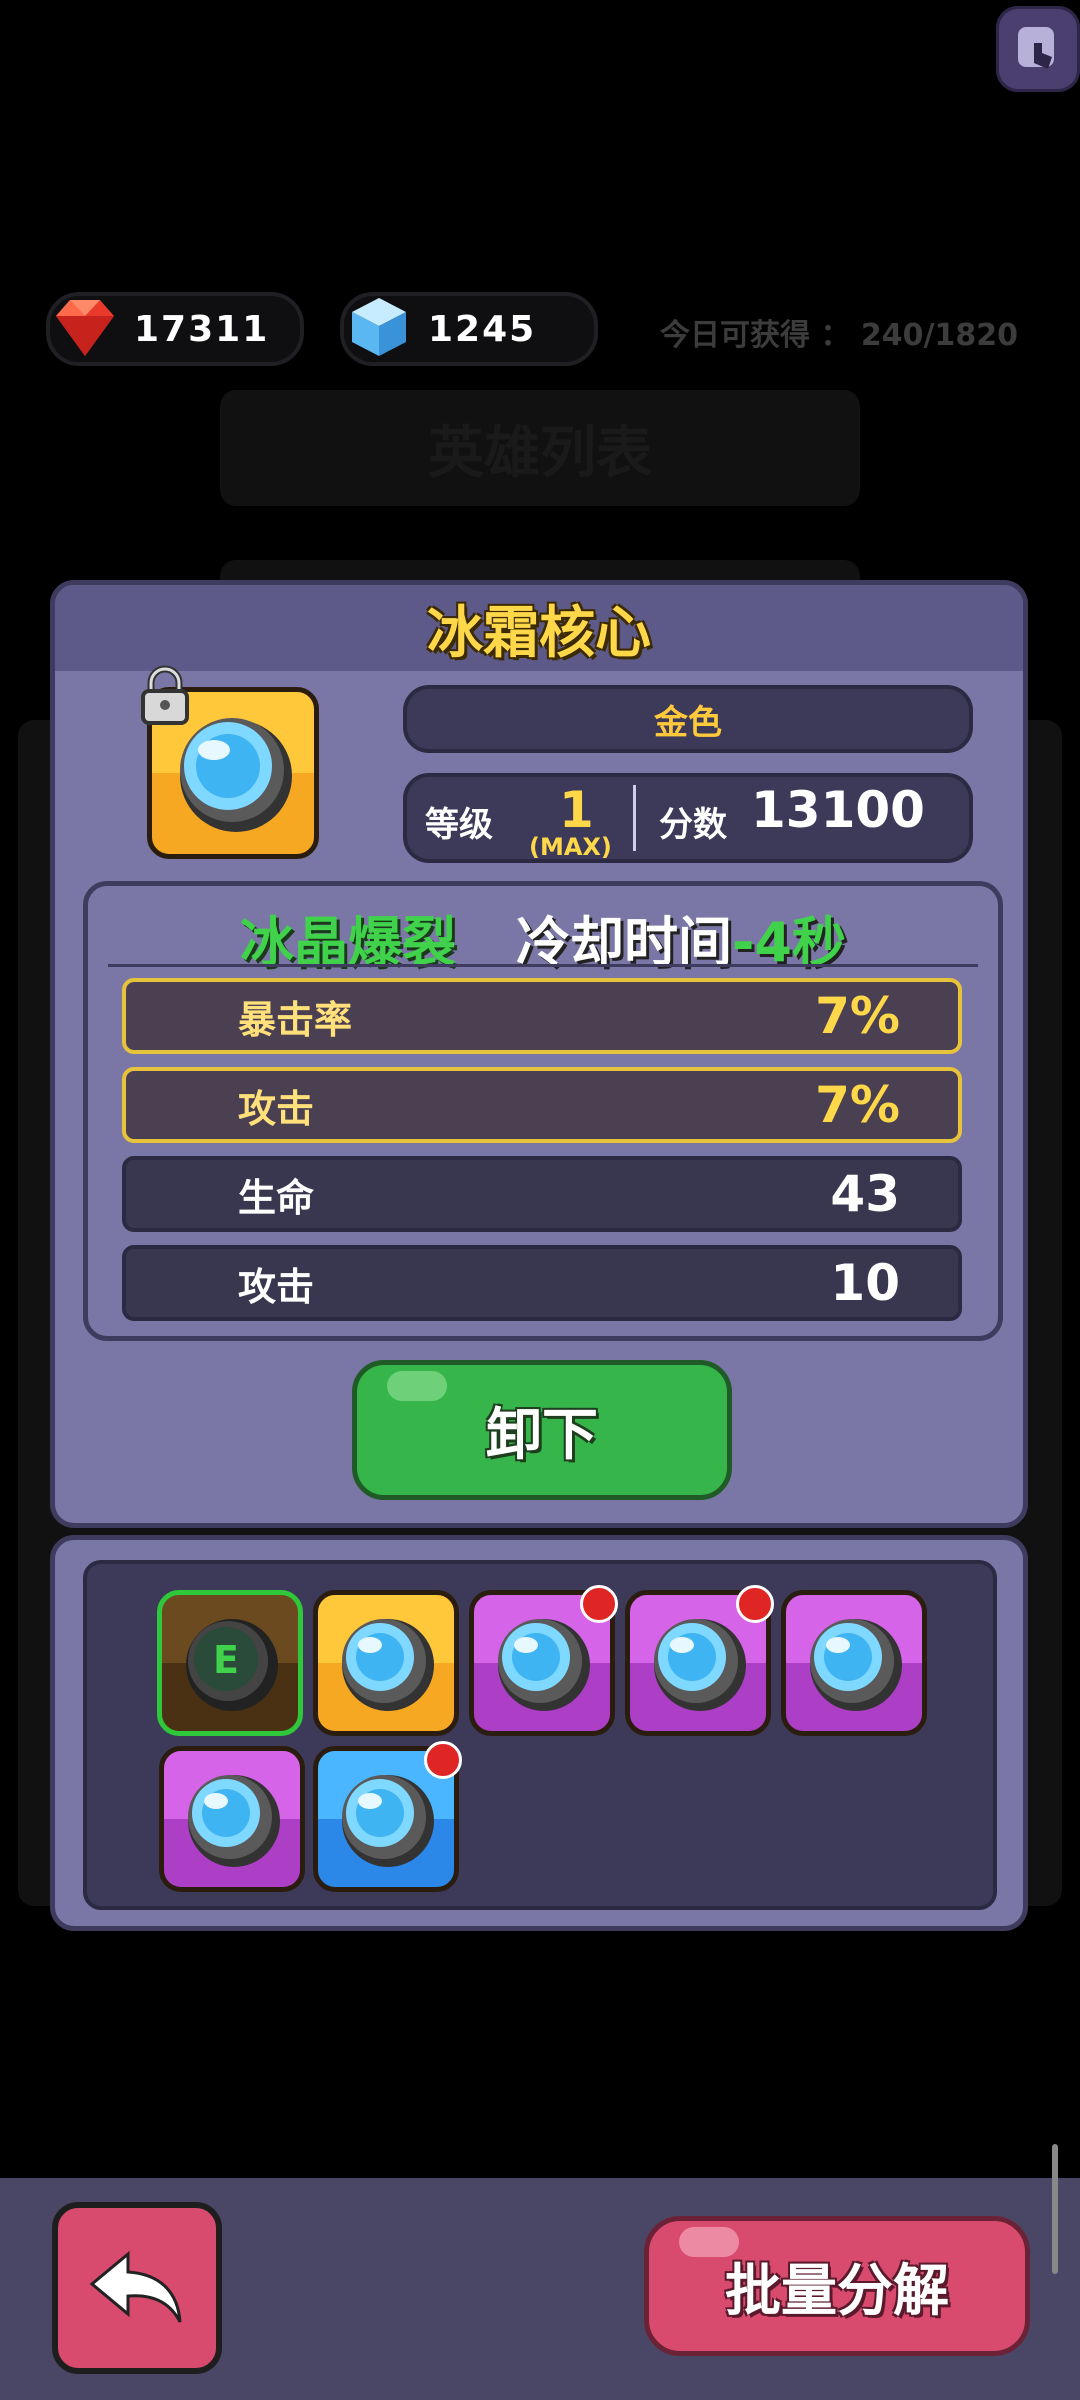 The width and height of the screenshot is (1080, 2400). What do you see at coordinates (570, 847) in the screenshot?
I see `level-max-label: (MAX)` at bounding box center [570, 847].